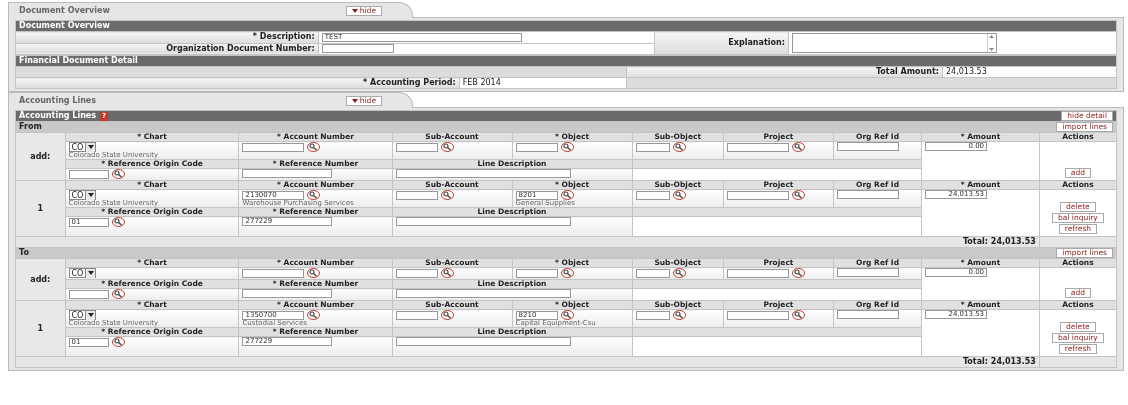 Image resolution: width=1128 pixels, height=405 pixels. What do you see at coordinates (167, 49) in the screenshot?
I see `field-label: Organization Document Number:` at bounding box center [167, 49].